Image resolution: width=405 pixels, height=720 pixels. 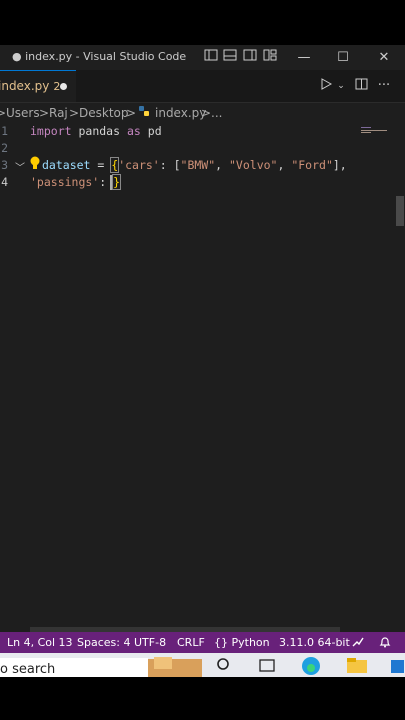 What do you see at coordinates (384, 86) in the screenshot?
I see `more-actions-icon: ···` at bounding box center [384, 86].